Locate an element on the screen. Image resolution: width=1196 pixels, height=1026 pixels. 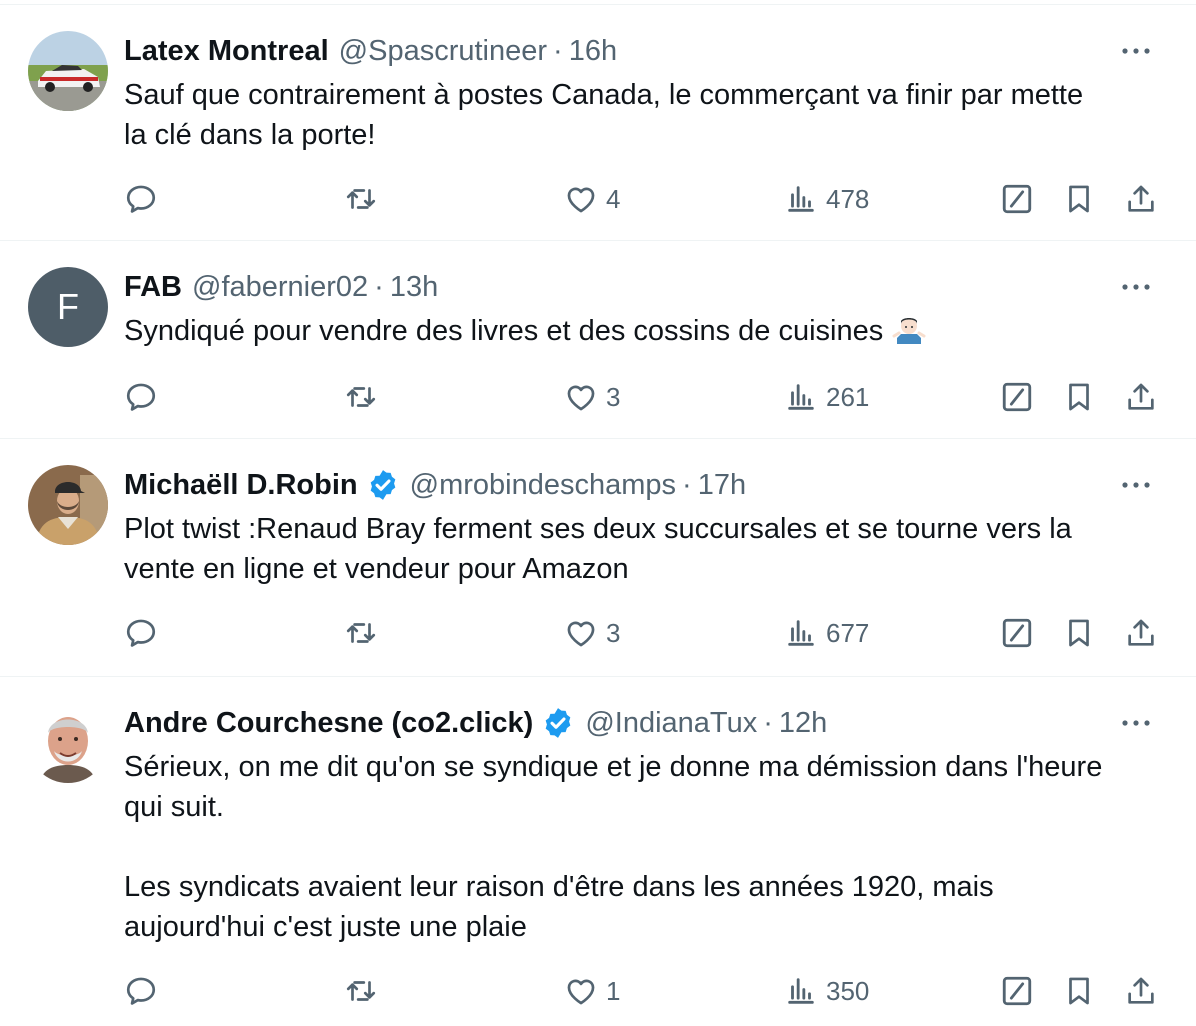
tweet-timestamp: 12h is located at coordinates (803, 723).